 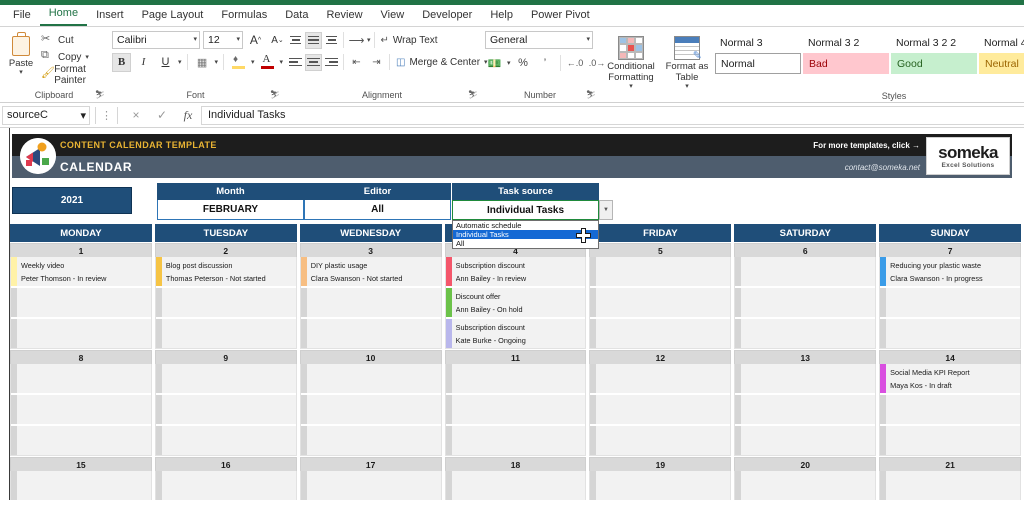 I want to click on style-name-normal: Normal 3, so click(x=758, y=42).